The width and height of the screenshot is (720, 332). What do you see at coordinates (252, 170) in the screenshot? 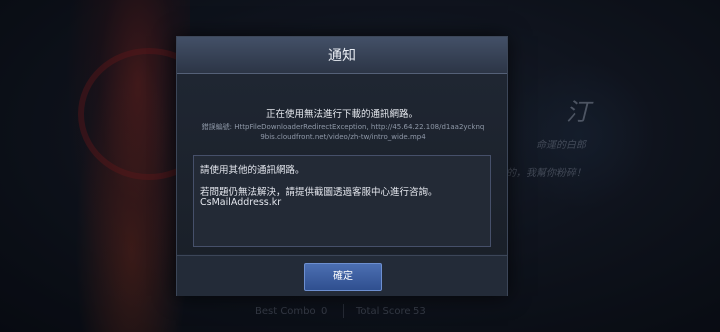
I see `message-line-1: 請使用其他的通訊網路。` at bounding box center [252, 170].